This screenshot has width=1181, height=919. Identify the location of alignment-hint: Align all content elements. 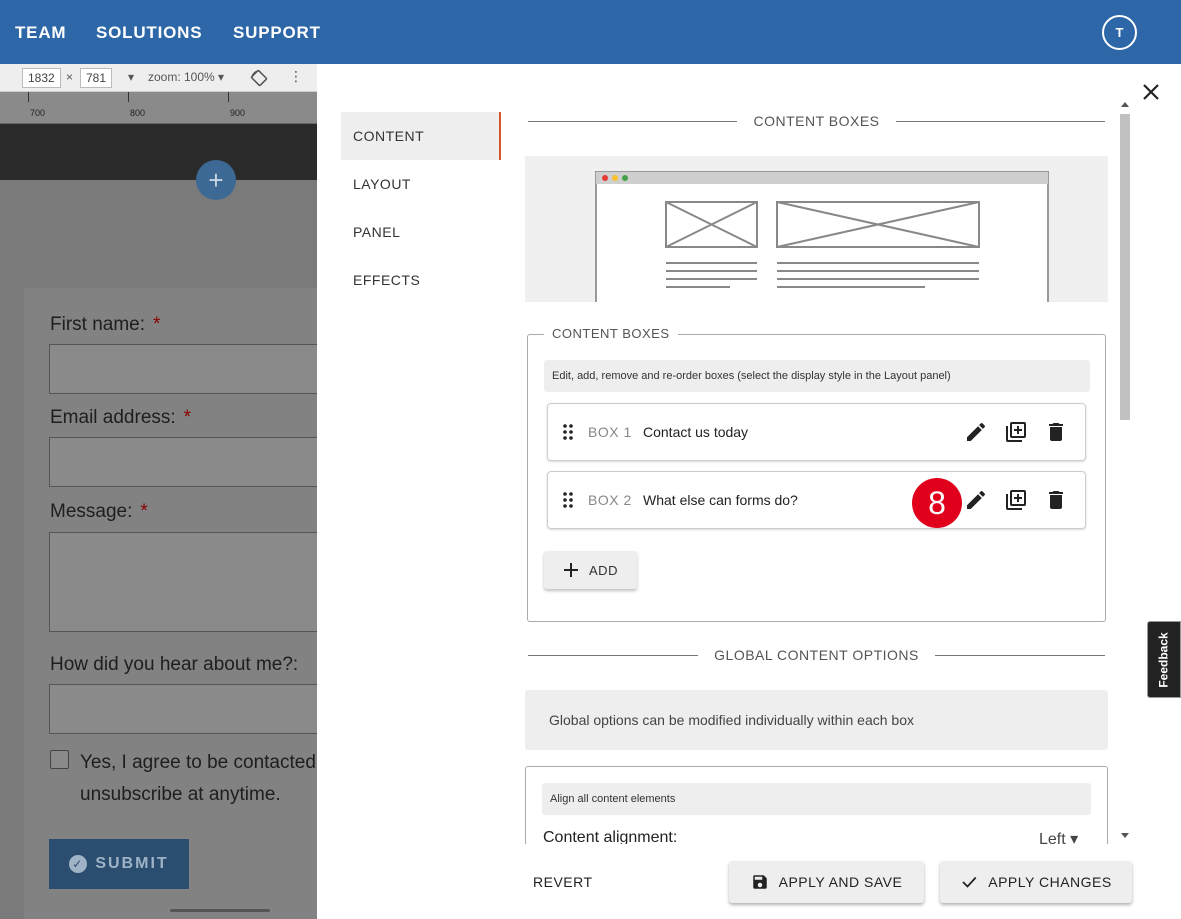
(816, 799).